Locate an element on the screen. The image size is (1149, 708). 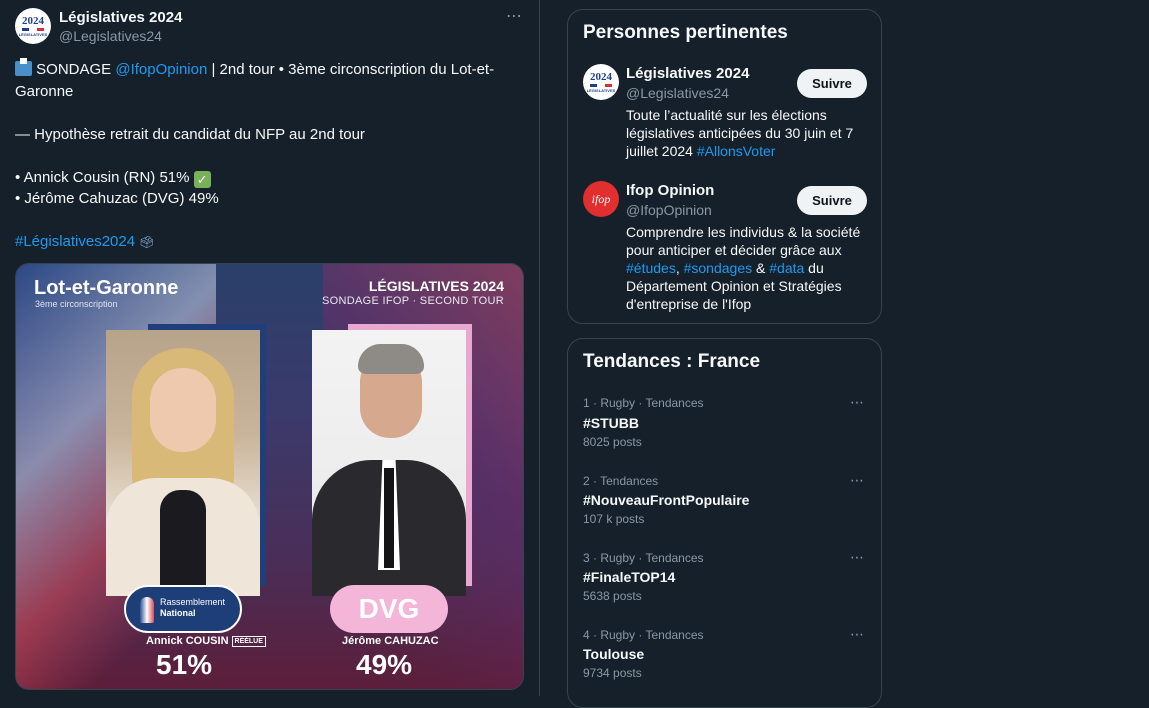
candidate-left-name: Annick COUSIN RÉÉLUE is located at coordinates (206, 641).